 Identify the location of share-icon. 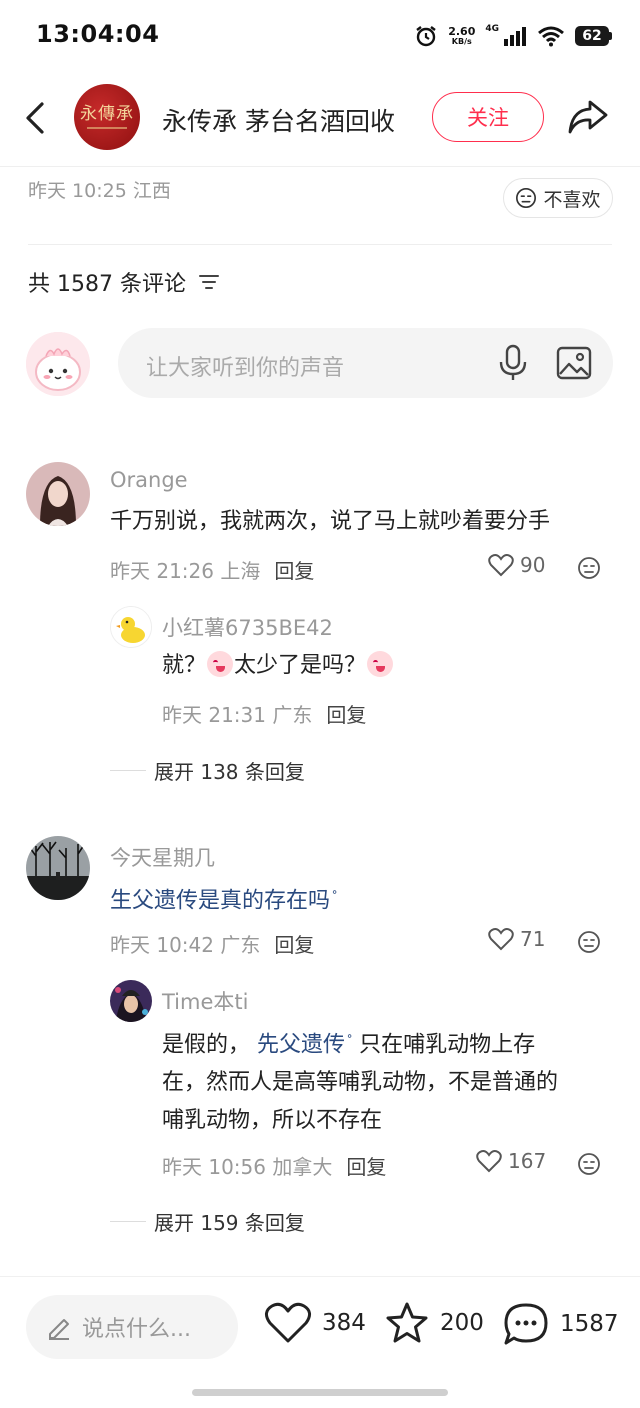
(588, 117).